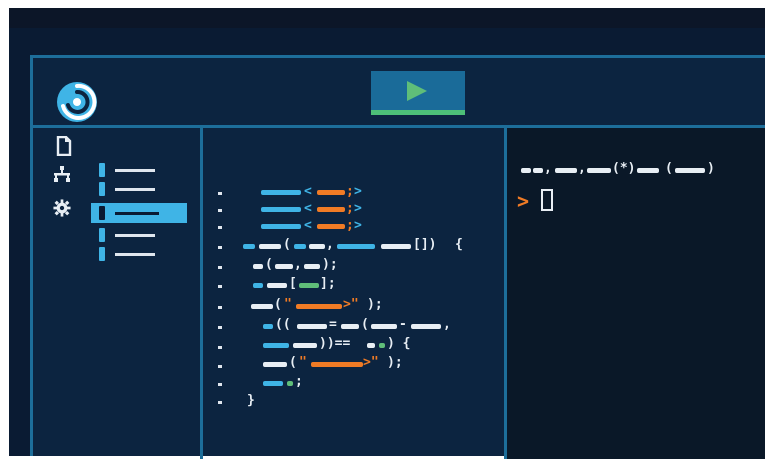  Describe the element at coordinates (288, 304) in the screenshot. I see `code-glyph: "` at that location.